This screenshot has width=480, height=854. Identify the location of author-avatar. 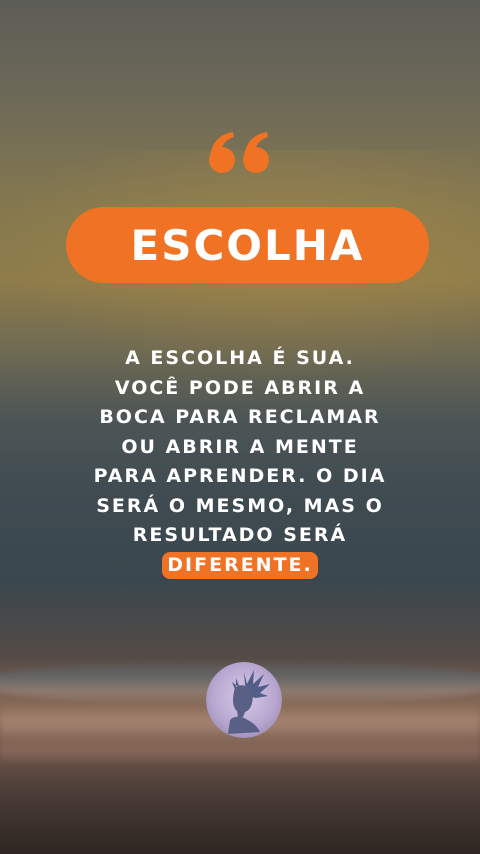
(244, 700).